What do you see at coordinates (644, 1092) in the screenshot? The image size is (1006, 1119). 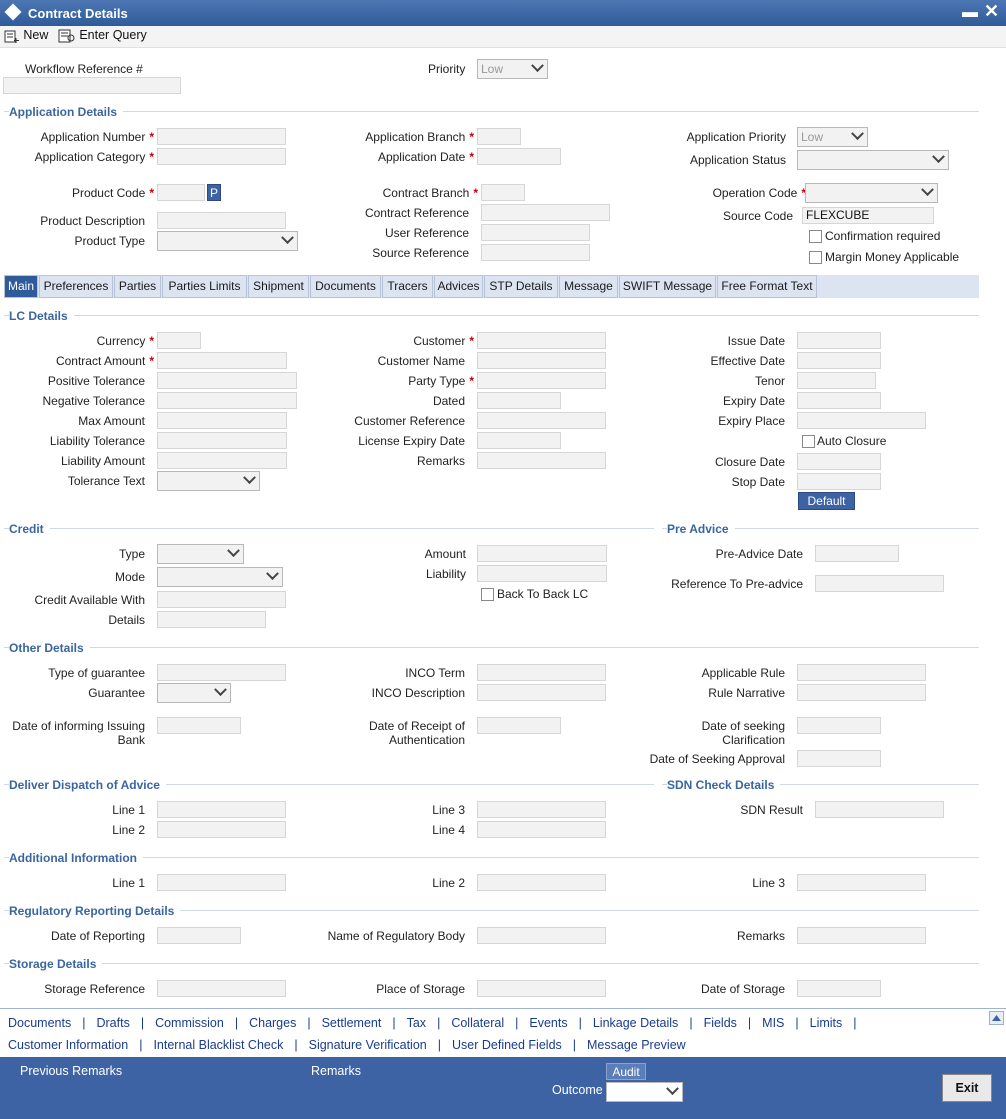 I see `outcome-select` at bounding box center [644, 1092].